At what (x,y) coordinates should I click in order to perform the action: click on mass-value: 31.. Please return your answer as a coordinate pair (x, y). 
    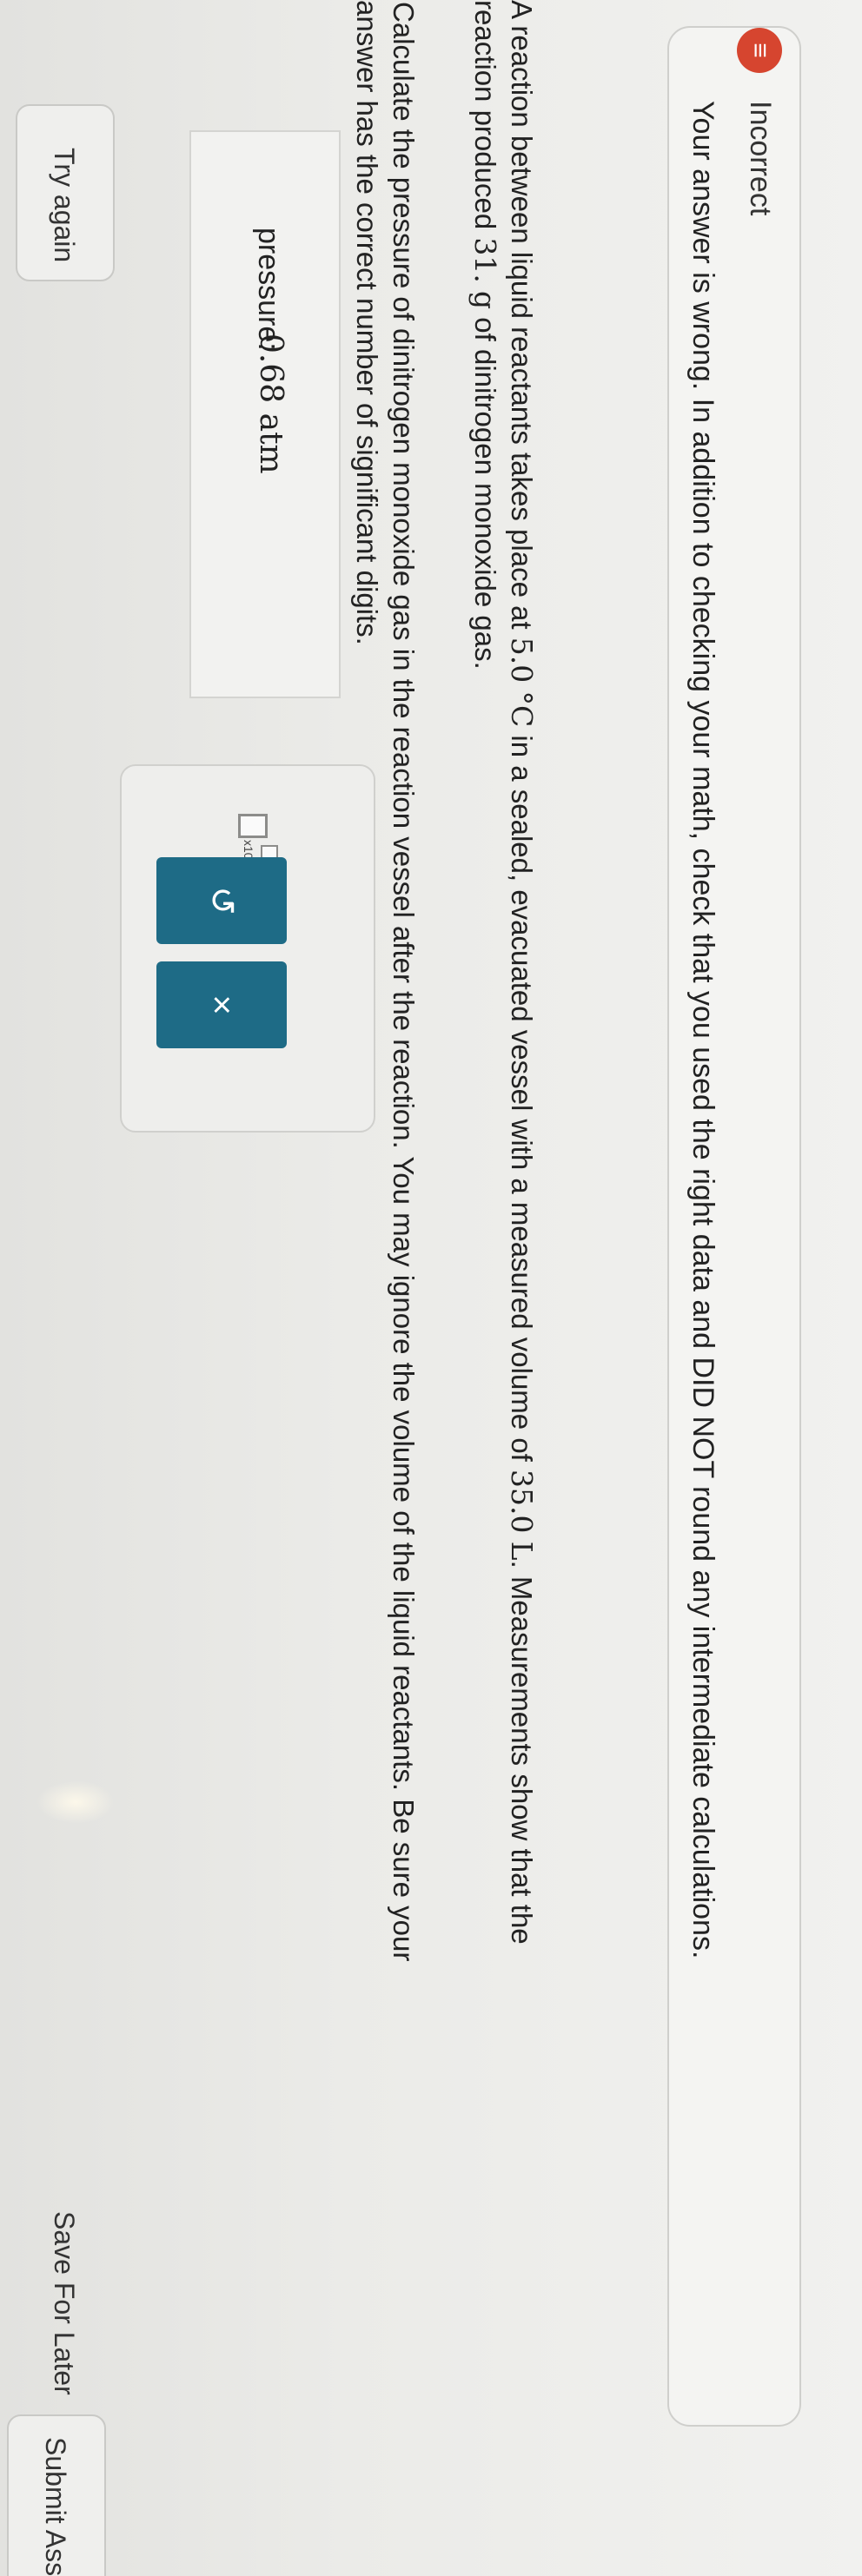
    Looking at the image, I should click on (485, 260).